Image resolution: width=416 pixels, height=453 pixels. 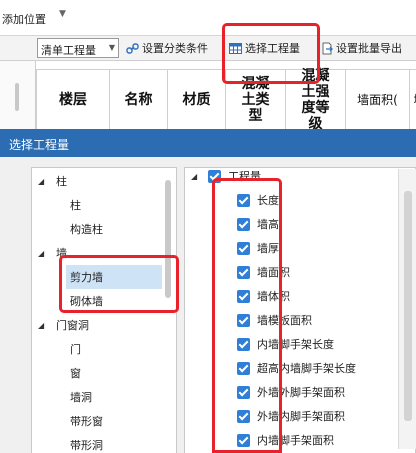 I want to click on quantity-item: 内墙脚手架长度, so click(x=285, y=344).